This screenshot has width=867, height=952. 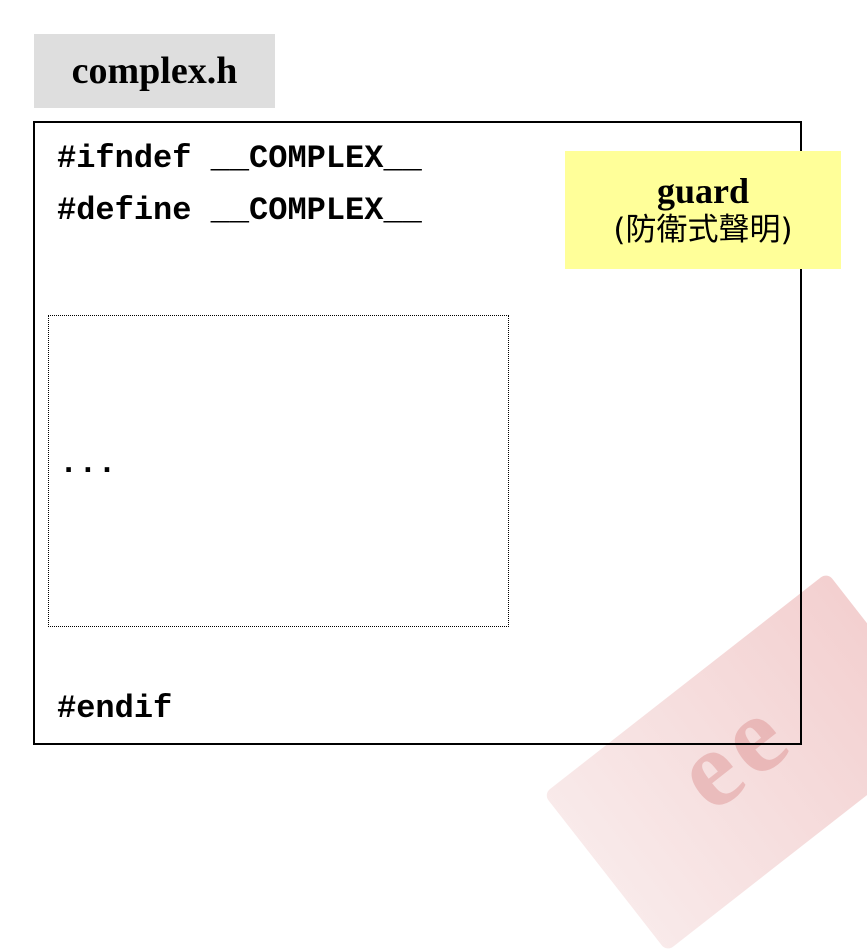 What do you see at coordinates (154, 71) in the screenshot?
I see `file-title: complex.h` at bounding box center [154, 71].